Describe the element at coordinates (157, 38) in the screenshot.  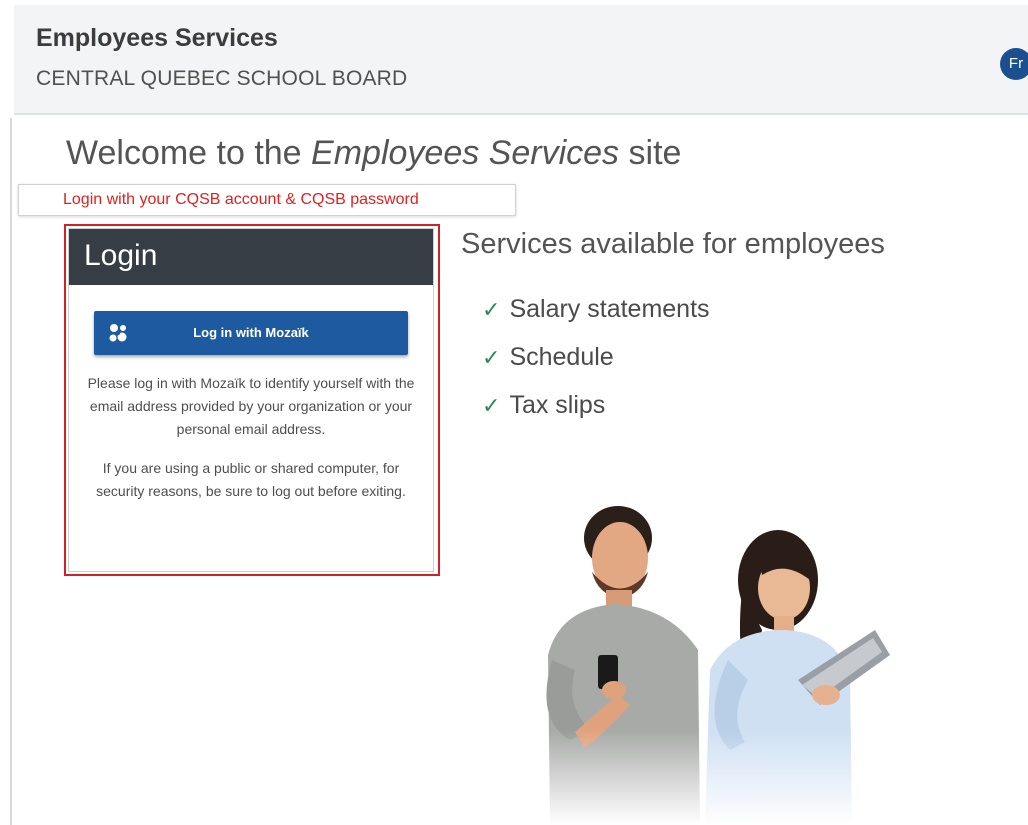
I see `app-title: Employees Services` at that location.